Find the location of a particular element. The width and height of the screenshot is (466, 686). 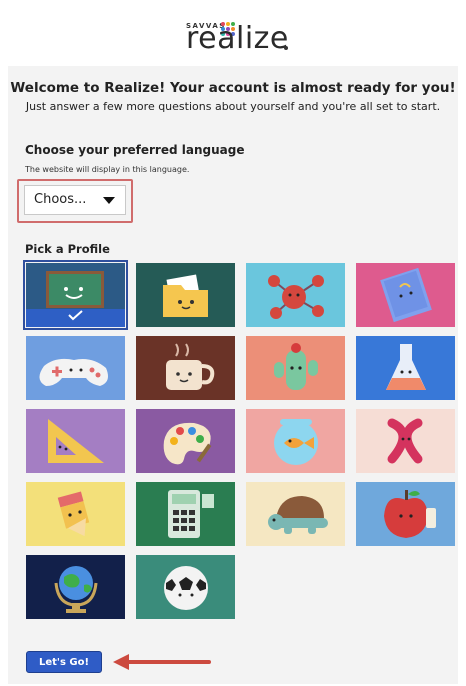

coffee-cup-icon is located at coordinates (185, 368).